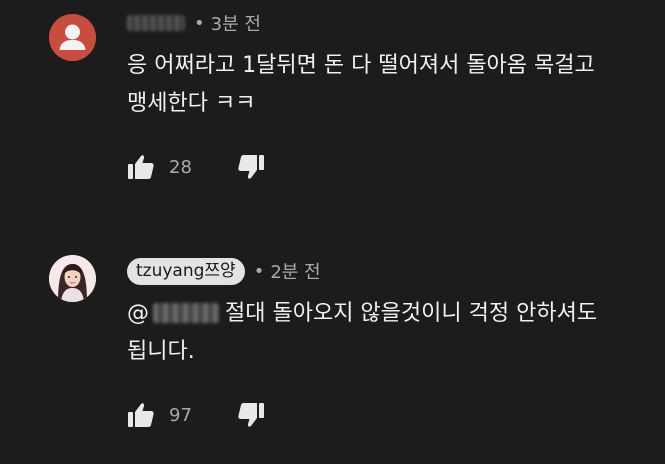 The height and width of the screenshot is (464, 665). I want to click on creator-avatar, so click(72, 278).